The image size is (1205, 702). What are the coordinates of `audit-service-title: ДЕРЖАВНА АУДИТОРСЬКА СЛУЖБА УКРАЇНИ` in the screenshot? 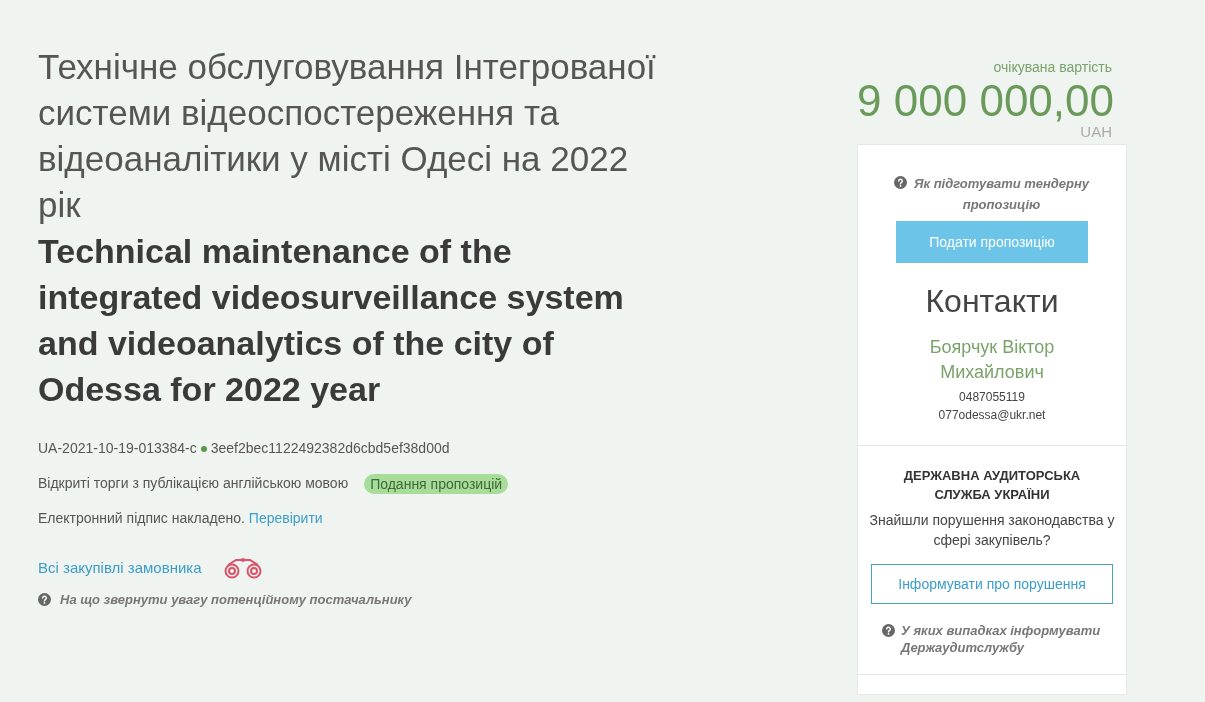 It's located at (992, 485).